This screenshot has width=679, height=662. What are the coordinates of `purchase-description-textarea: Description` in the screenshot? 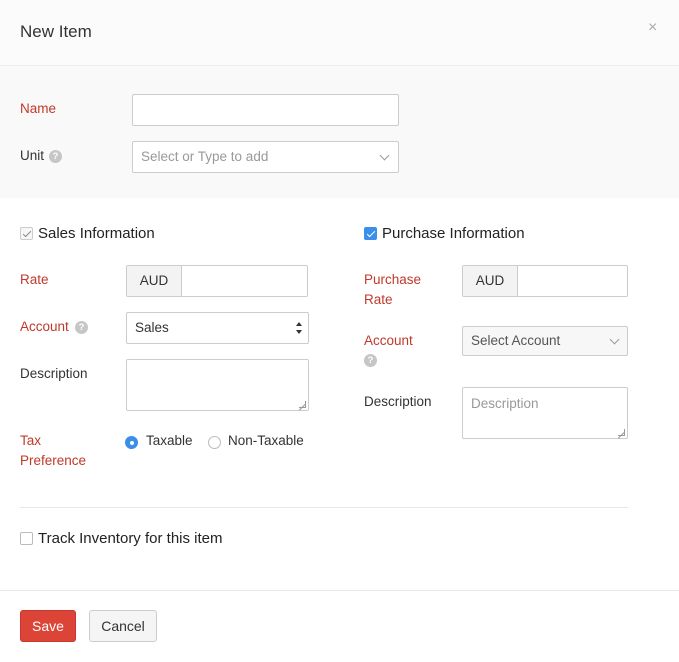 It's located at (545, 413).